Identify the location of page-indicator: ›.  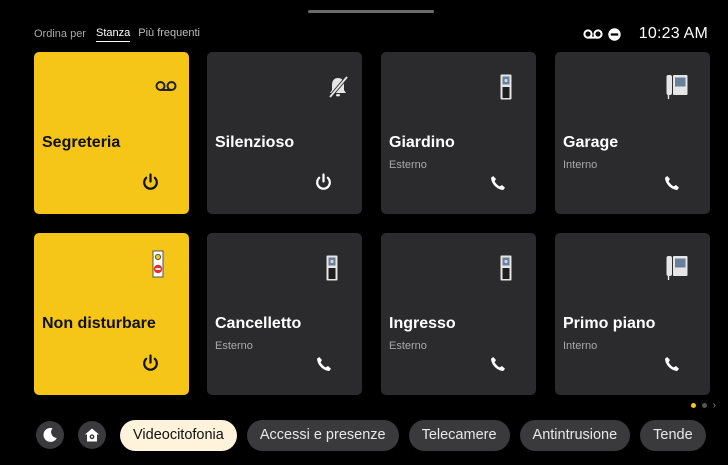
(700, 405).